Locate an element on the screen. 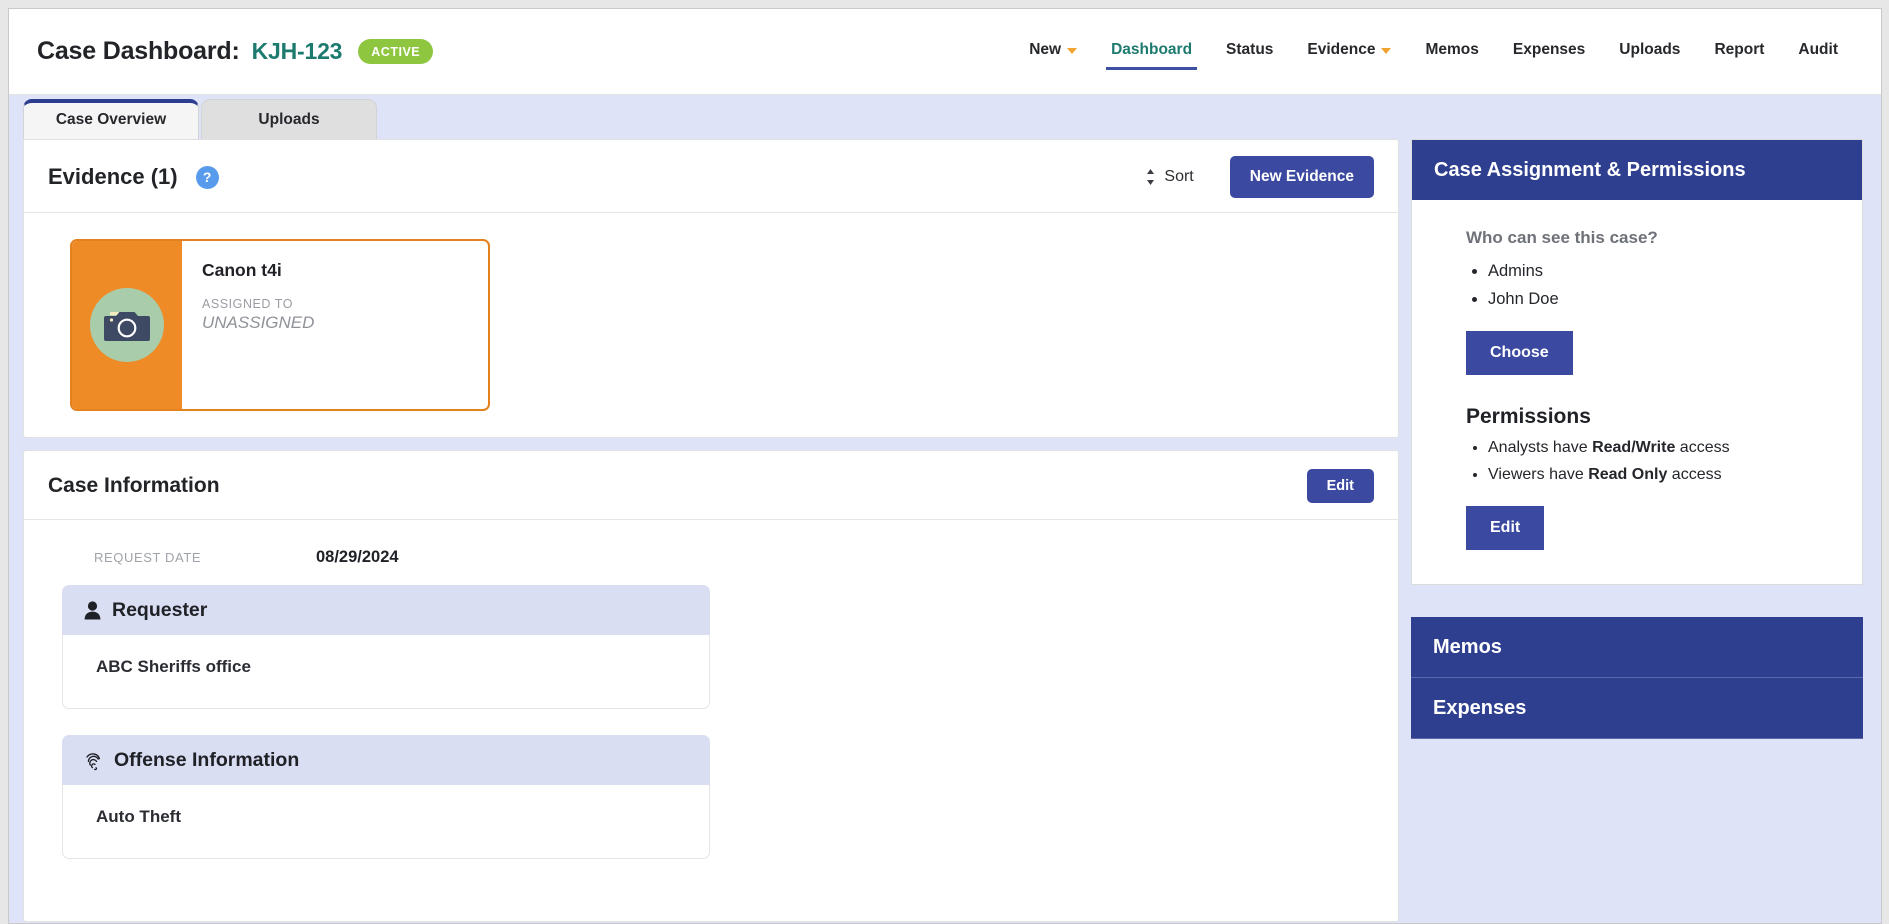  requester-group-header: Requester is located at coordinates (386, 610).